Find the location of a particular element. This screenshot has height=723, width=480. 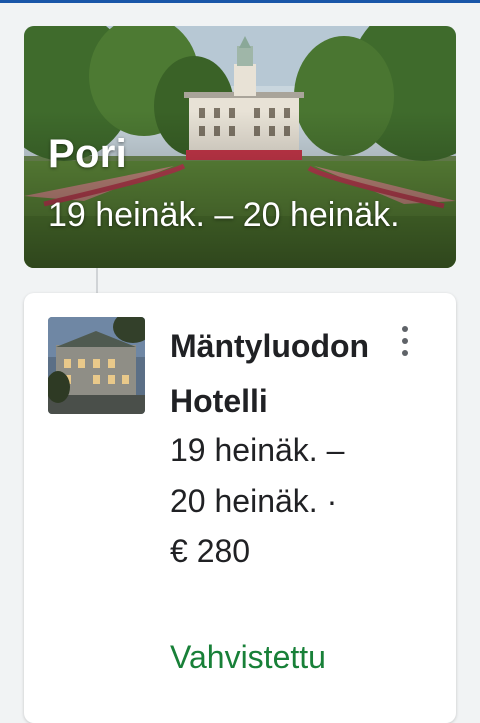

hotel-photo is located at coordinates (96, 365).